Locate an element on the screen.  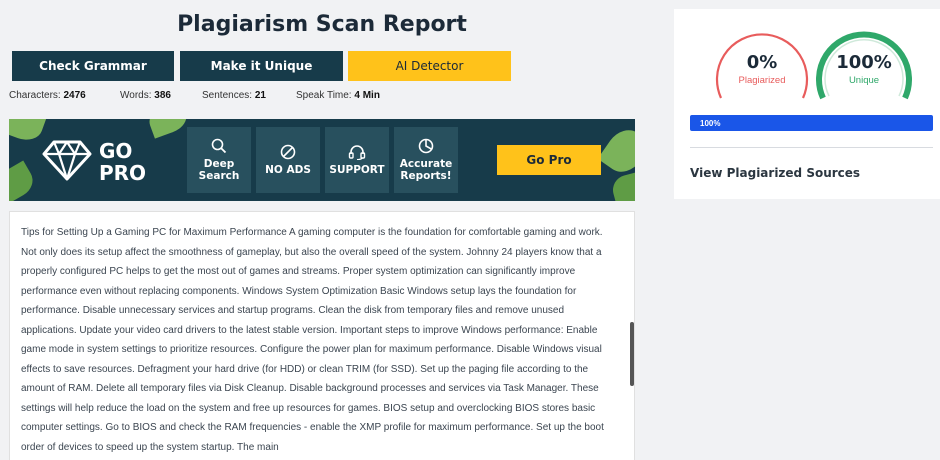
feature-deep-search: Deep Search is located at coordinates (219, 160).